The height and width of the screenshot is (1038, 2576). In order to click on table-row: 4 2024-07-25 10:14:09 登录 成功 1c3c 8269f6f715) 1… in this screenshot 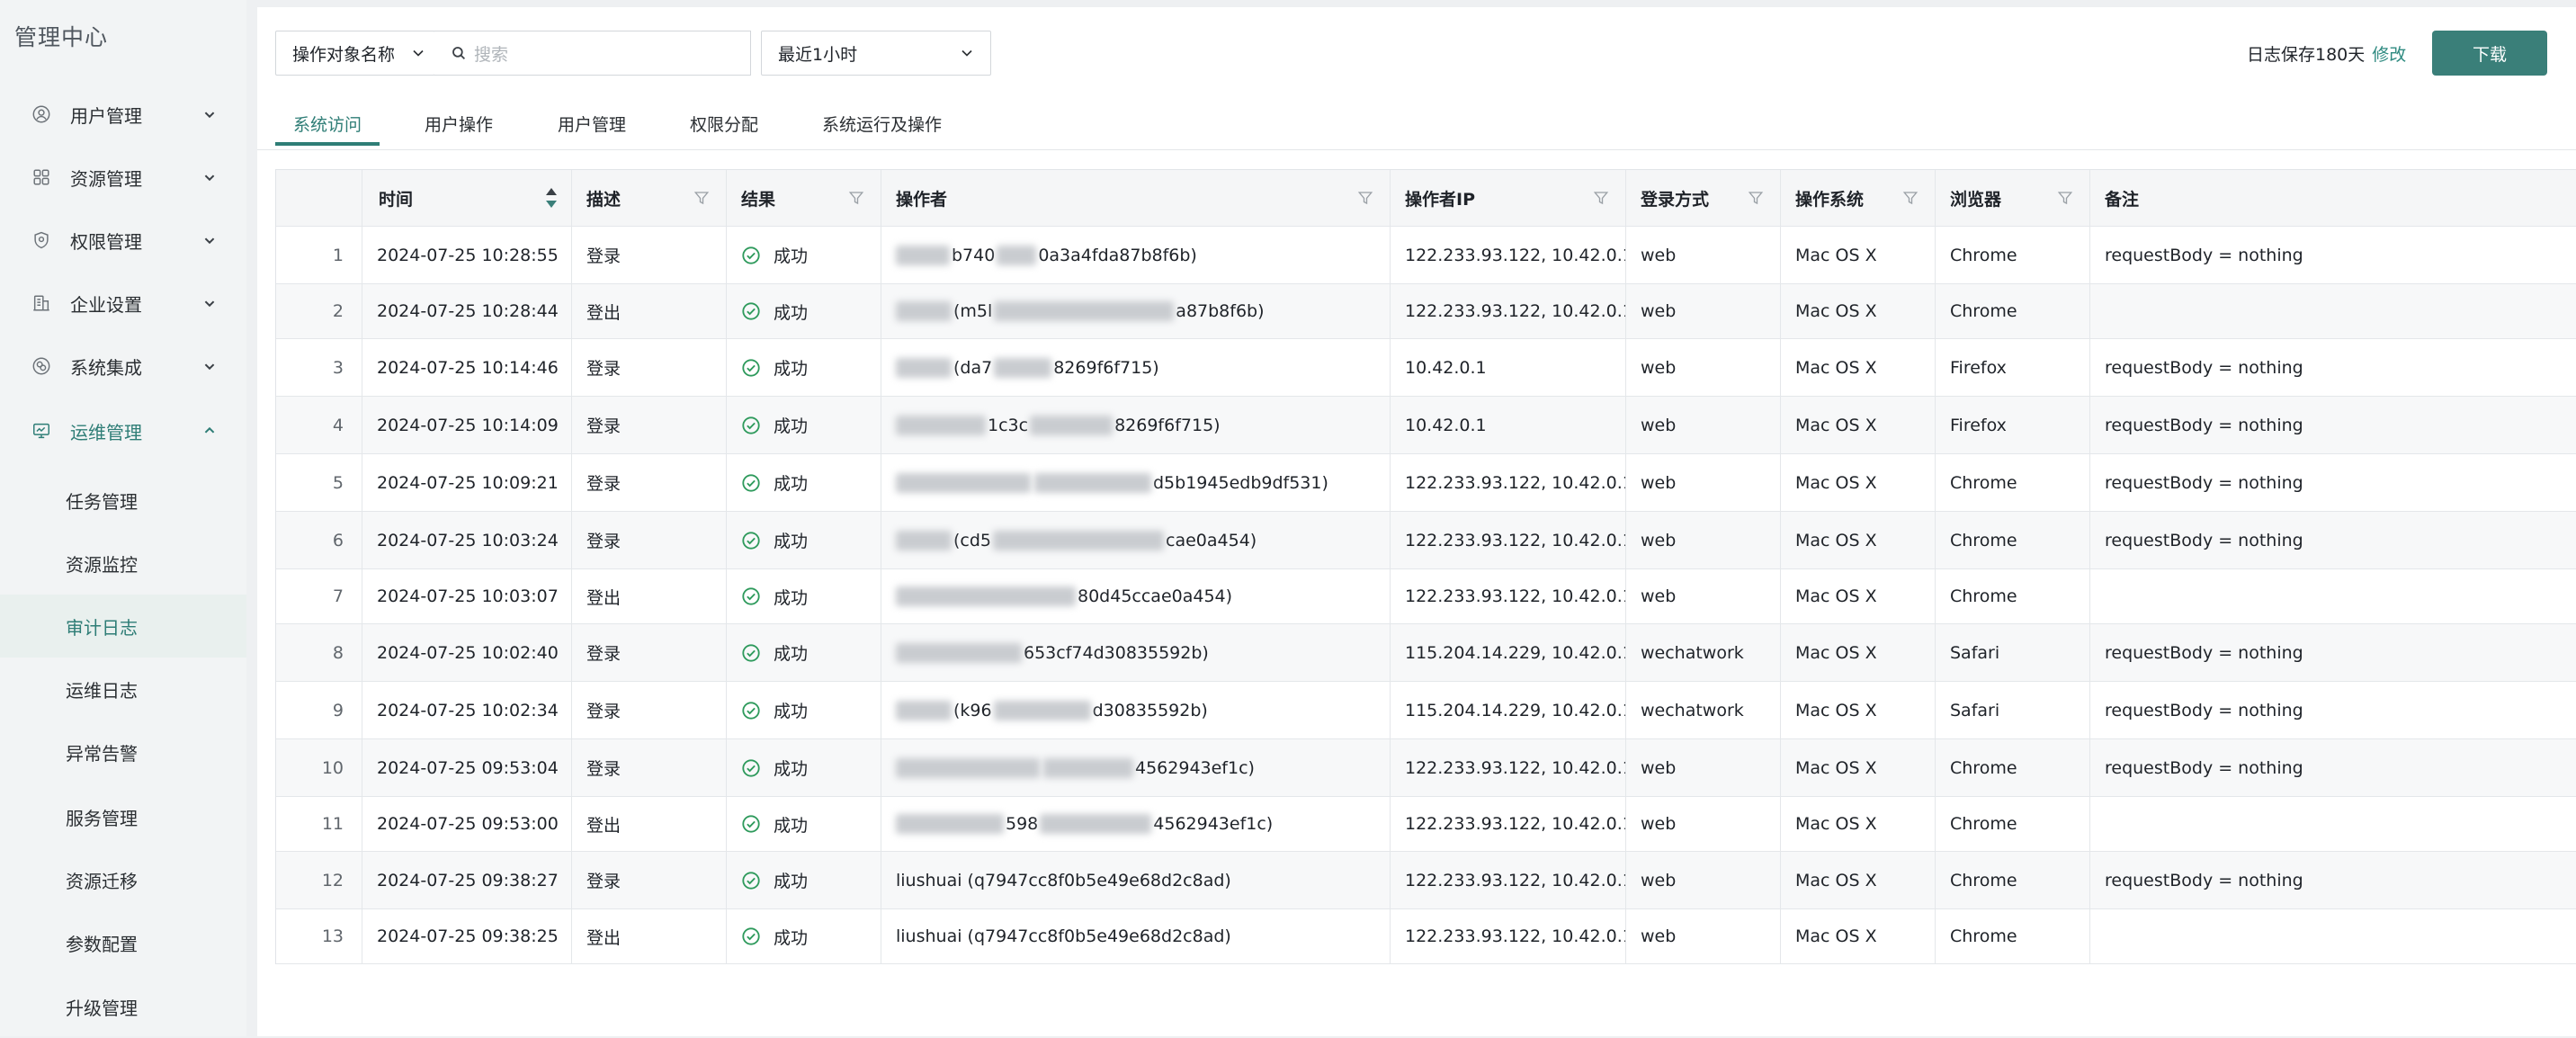, I will do `click(1426, 425)`.